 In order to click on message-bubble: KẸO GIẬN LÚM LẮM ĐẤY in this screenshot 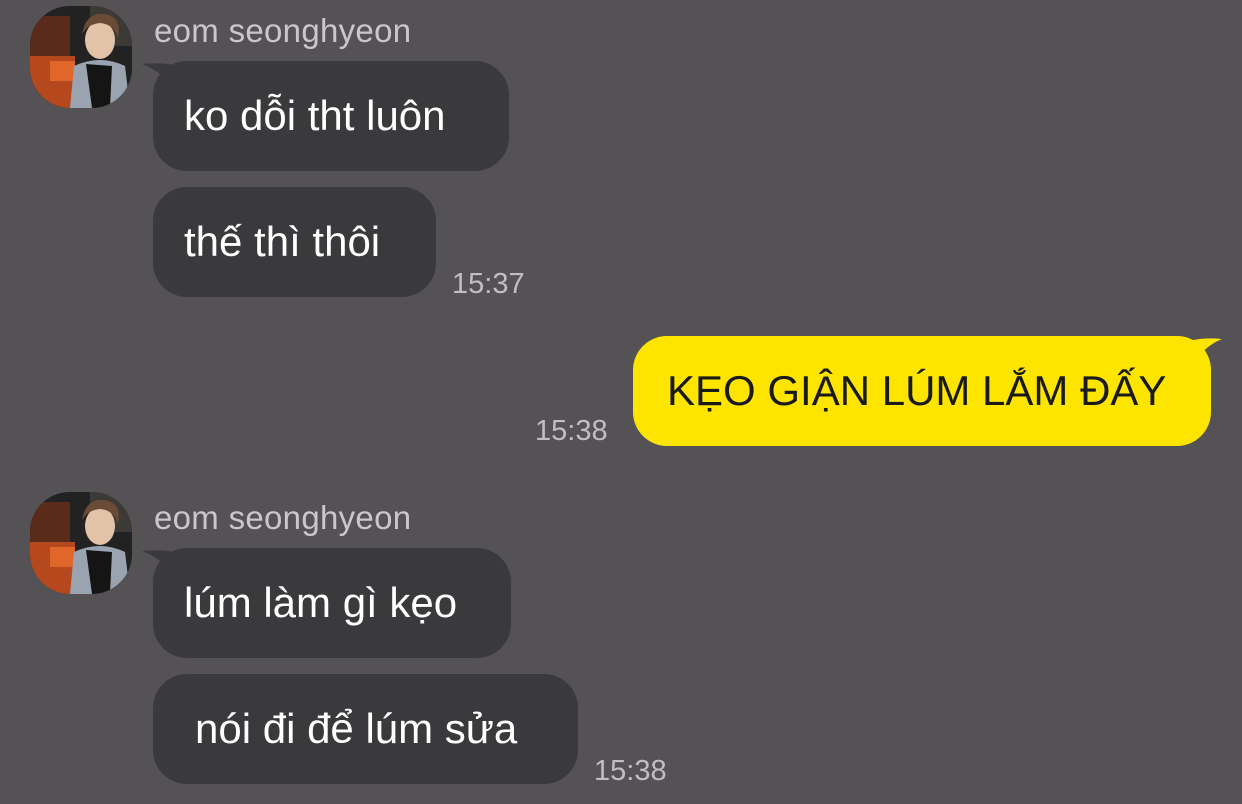, I will do `click(922, 391)`.